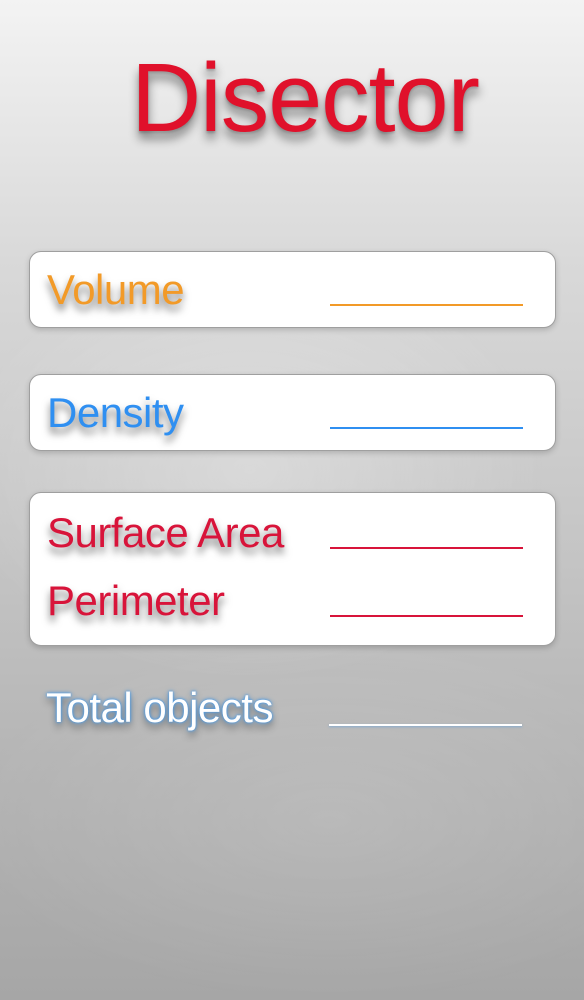  I want to click on surface-area-row: Surface Area, so click(285, 533).